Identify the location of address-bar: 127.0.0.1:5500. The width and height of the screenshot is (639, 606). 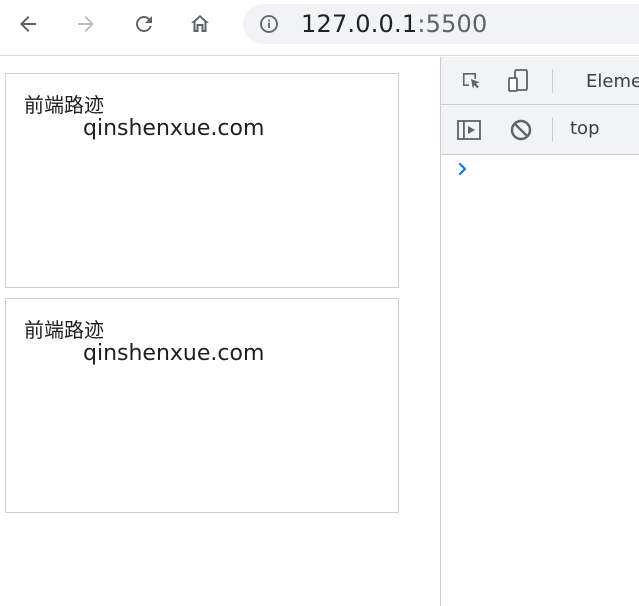
(441, 24).